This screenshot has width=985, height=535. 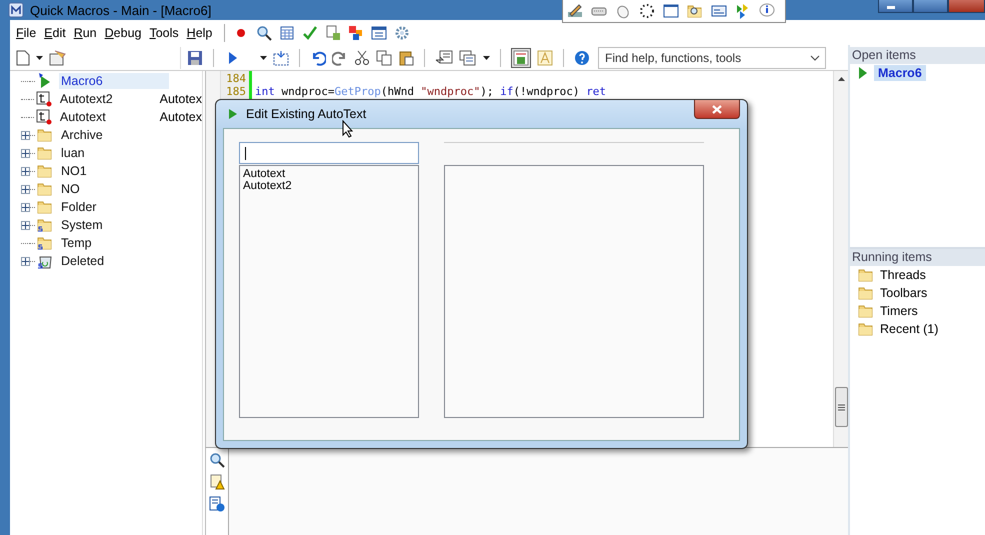 What do you see at coordinates (904, 293) in the screenshot?
I see `running-item: Toolbars` at bounding box center [904, 293].